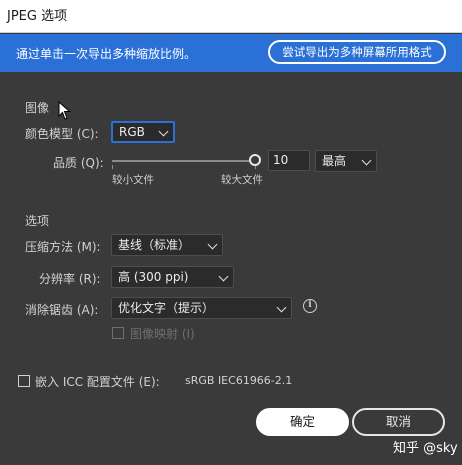 The height and width of the screenshot is (465, 462). I want to click on quality-label: 品质 (Q):, so click(78, 163).